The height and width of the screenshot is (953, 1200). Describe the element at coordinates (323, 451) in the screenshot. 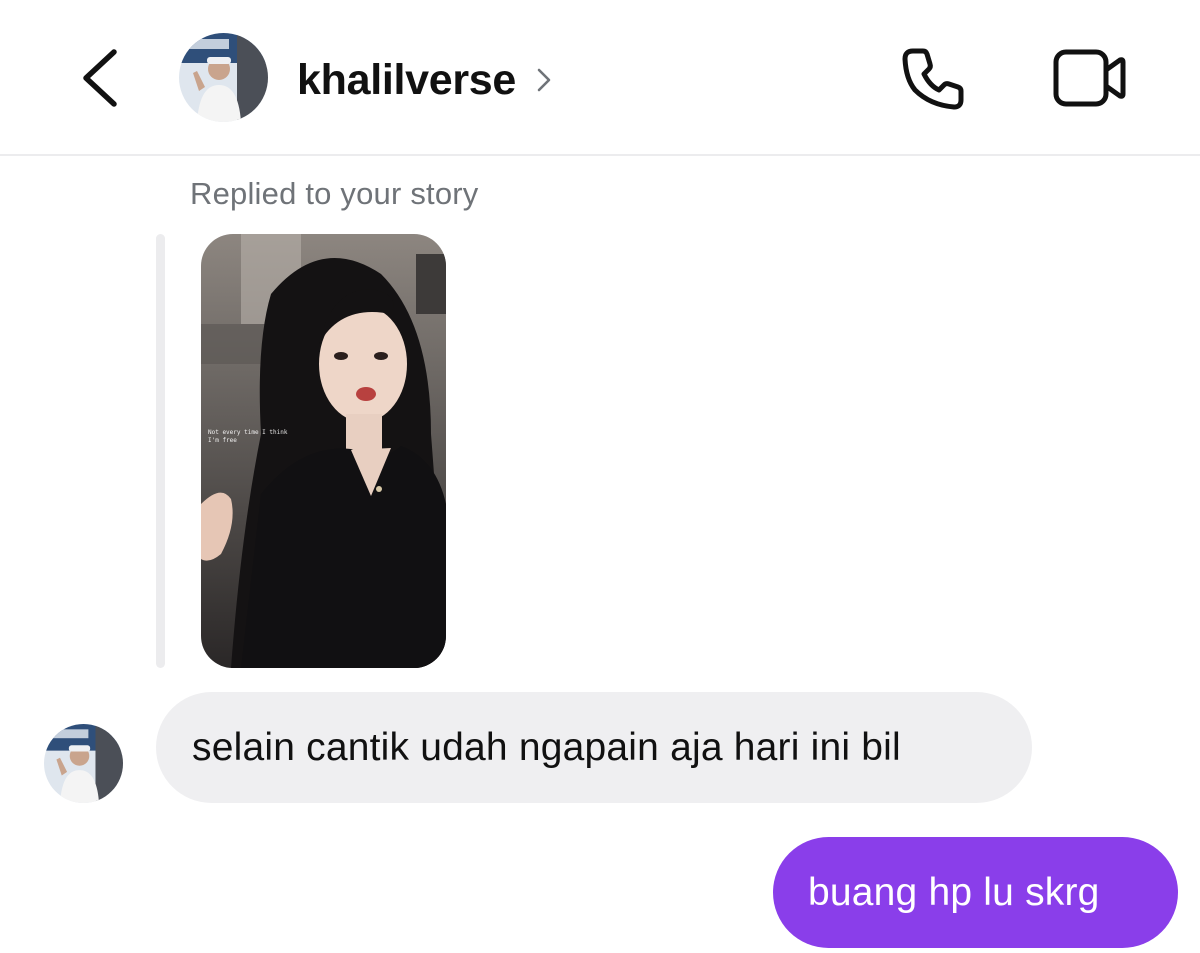

I see `story-thumbnail: Not every time I think I'm free` at that location.